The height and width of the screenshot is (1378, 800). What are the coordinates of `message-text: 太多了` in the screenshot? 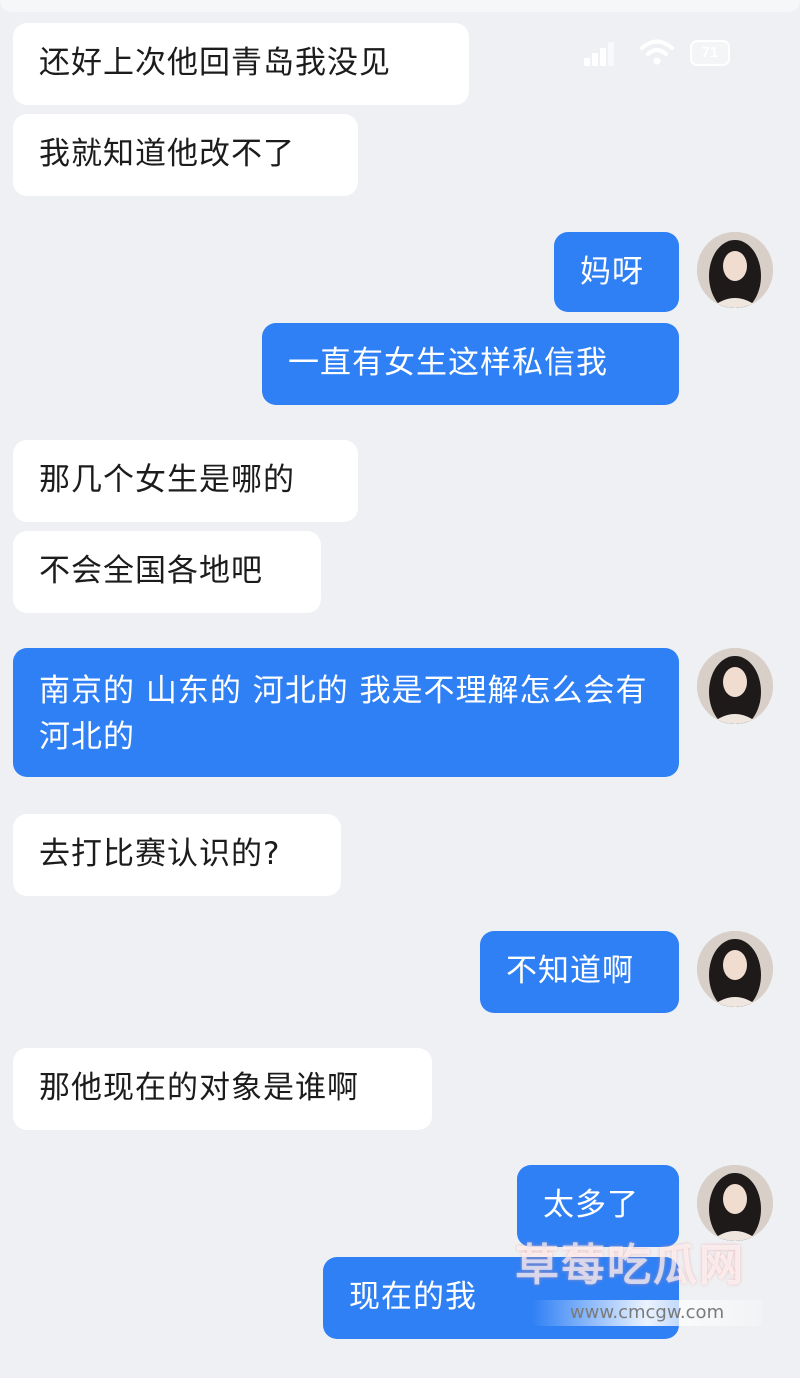 It's located at (591, 1205).